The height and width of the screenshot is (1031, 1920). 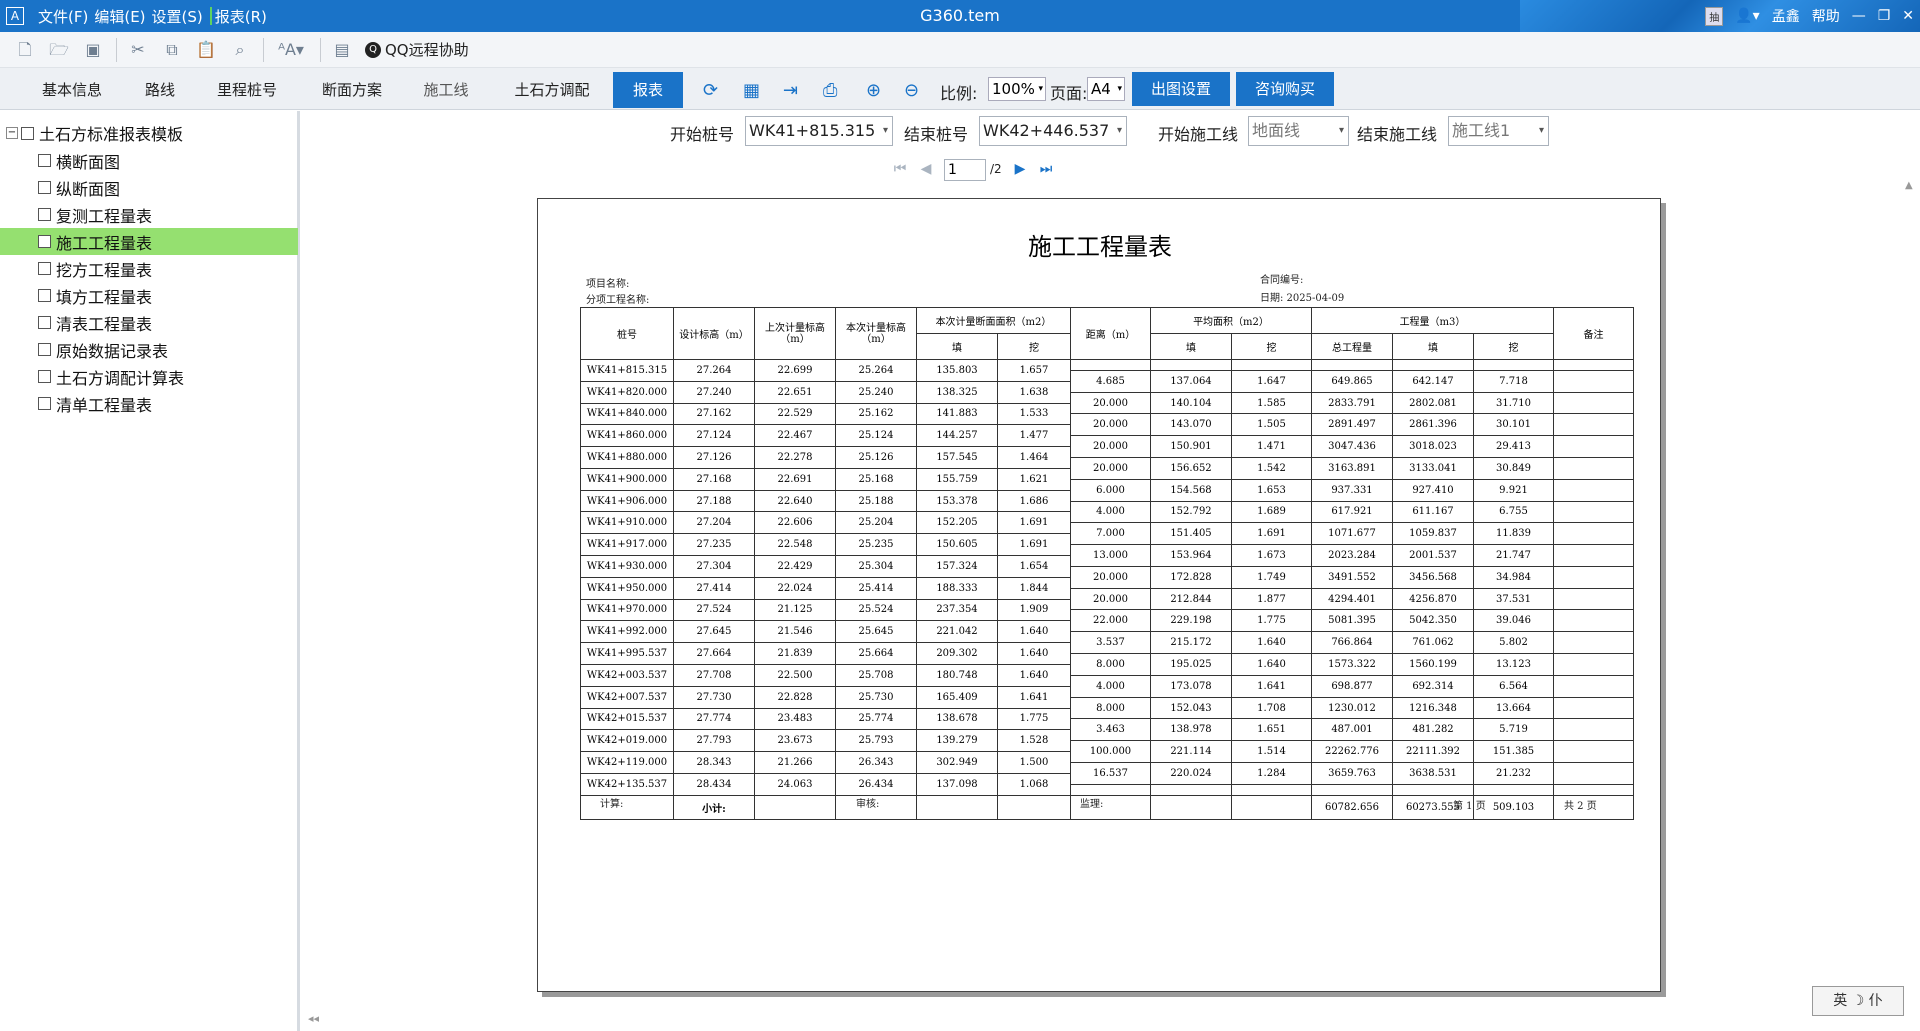 What do you see at coordinates (119, 16) in the screenshot?
I see `menu-edit: 编辑(E)` at bounding box center [119, 16].